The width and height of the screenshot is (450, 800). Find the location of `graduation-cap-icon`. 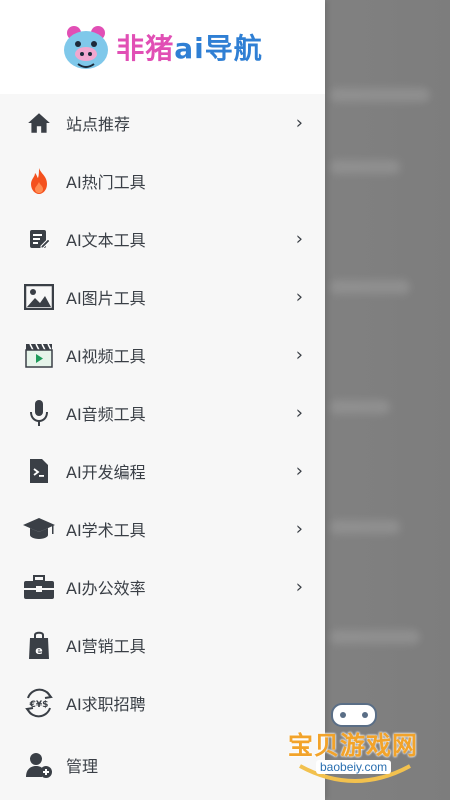

graduation-cap-icon is located at coordinates (39, 529).